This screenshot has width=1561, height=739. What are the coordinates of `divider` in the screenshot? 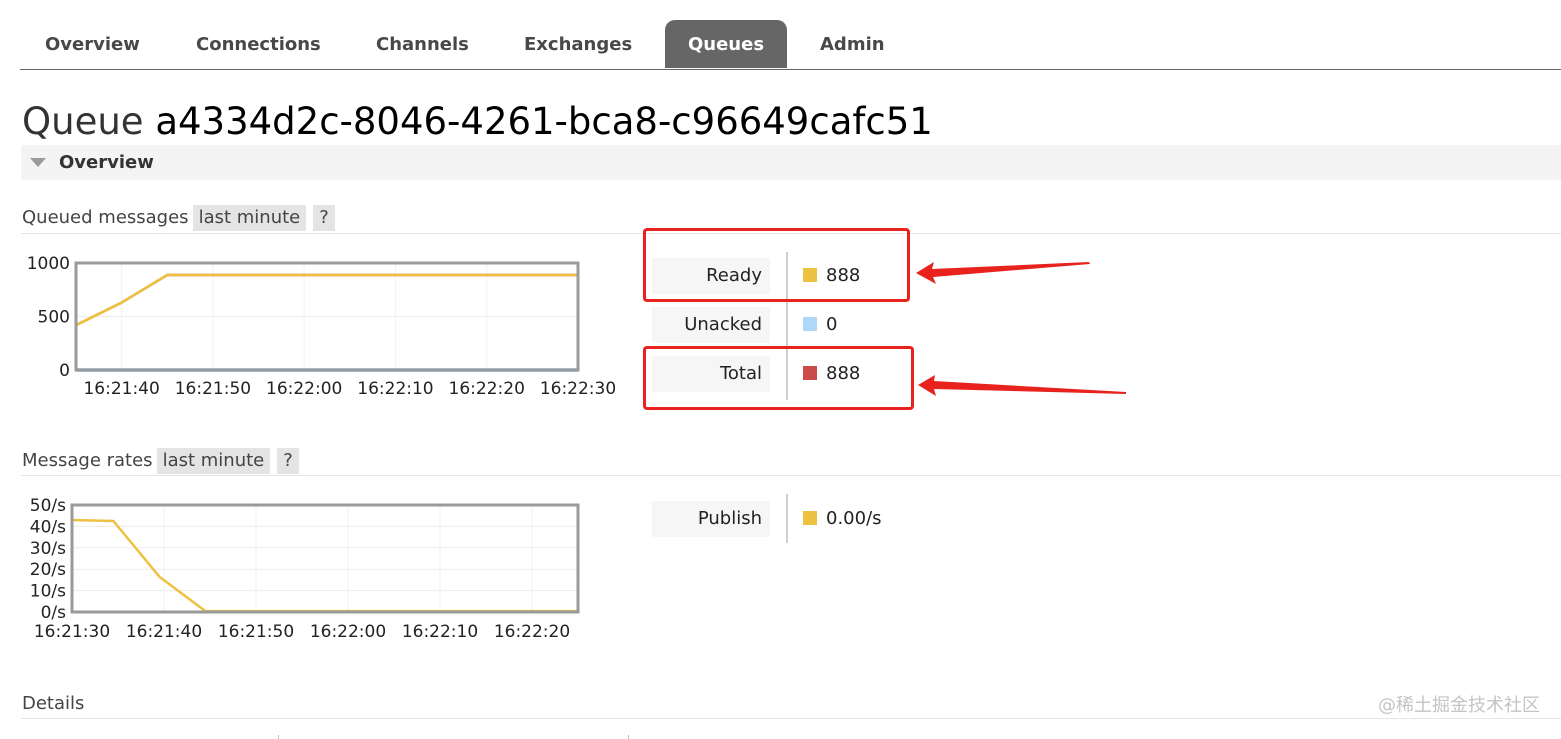 It's located at (791, 718).